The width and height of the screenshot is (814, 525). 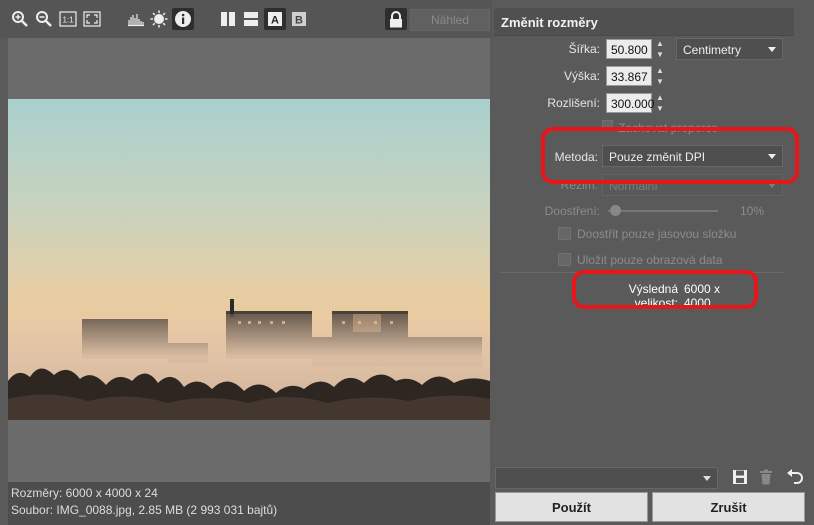 What do you see at coordinates (584, 49) in the screenshot?
I see `width-label: Šířka:` at bounding box center [584, 49].